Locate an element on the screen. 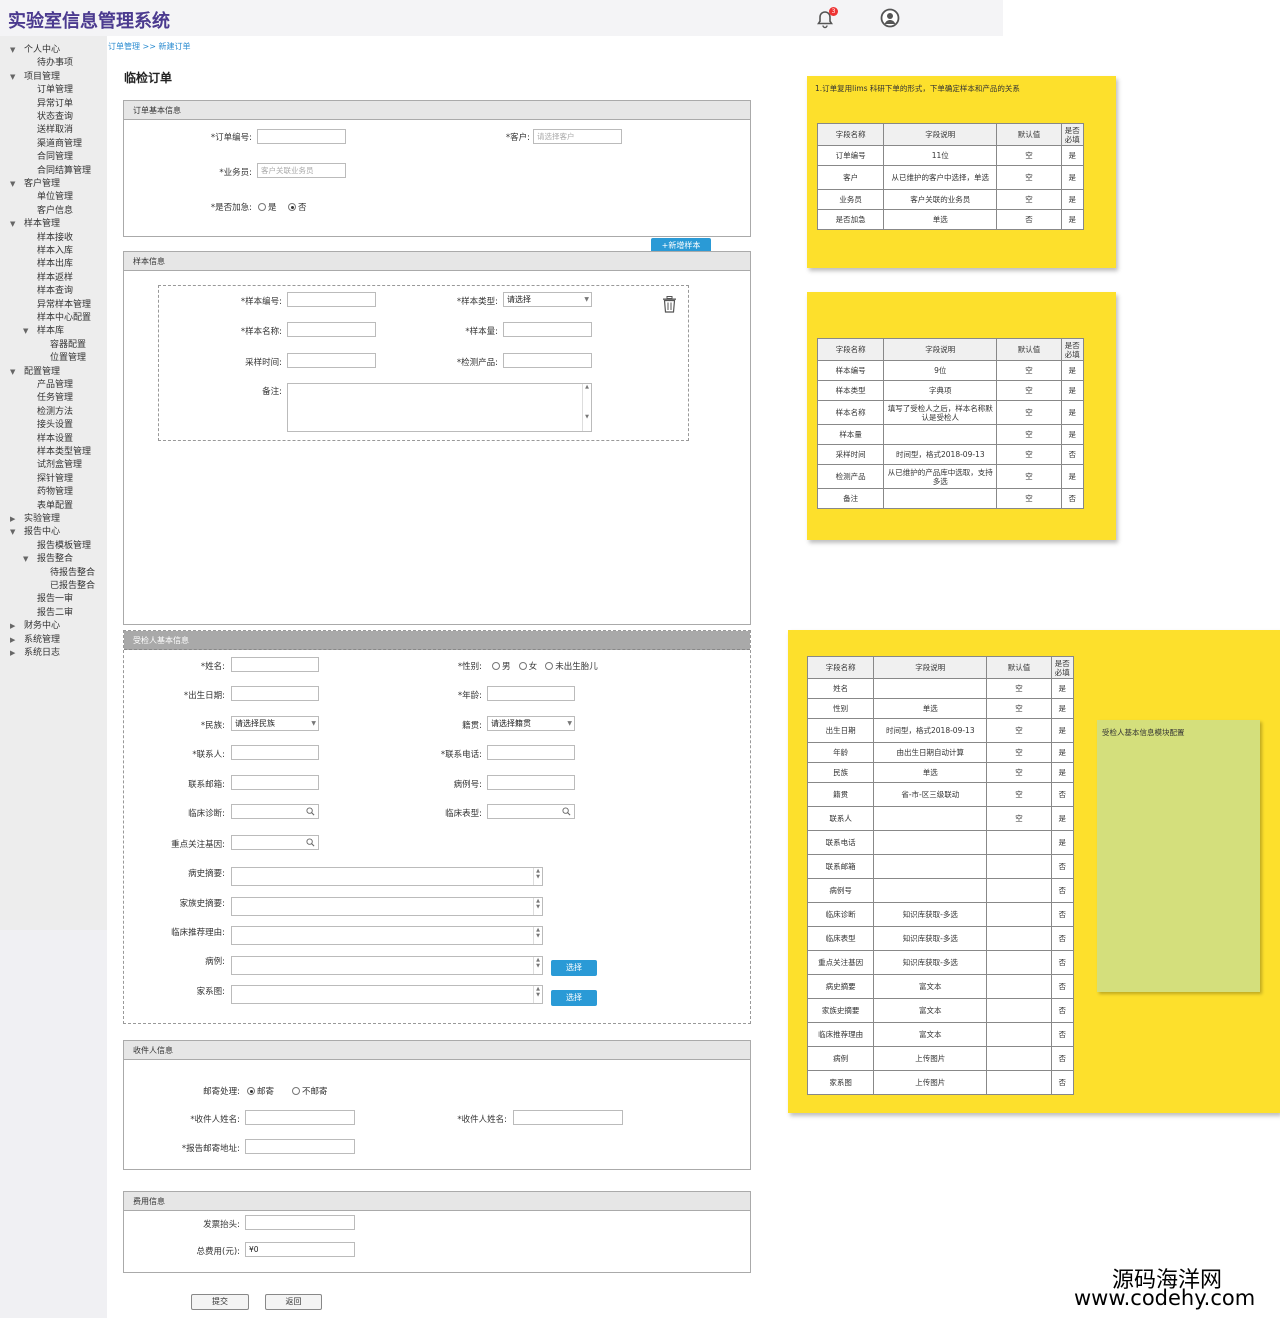 The height and width of the screenshot is (1318, 1280). sidebar-item: 样本类型管理 is located at coordinates (64, 452).